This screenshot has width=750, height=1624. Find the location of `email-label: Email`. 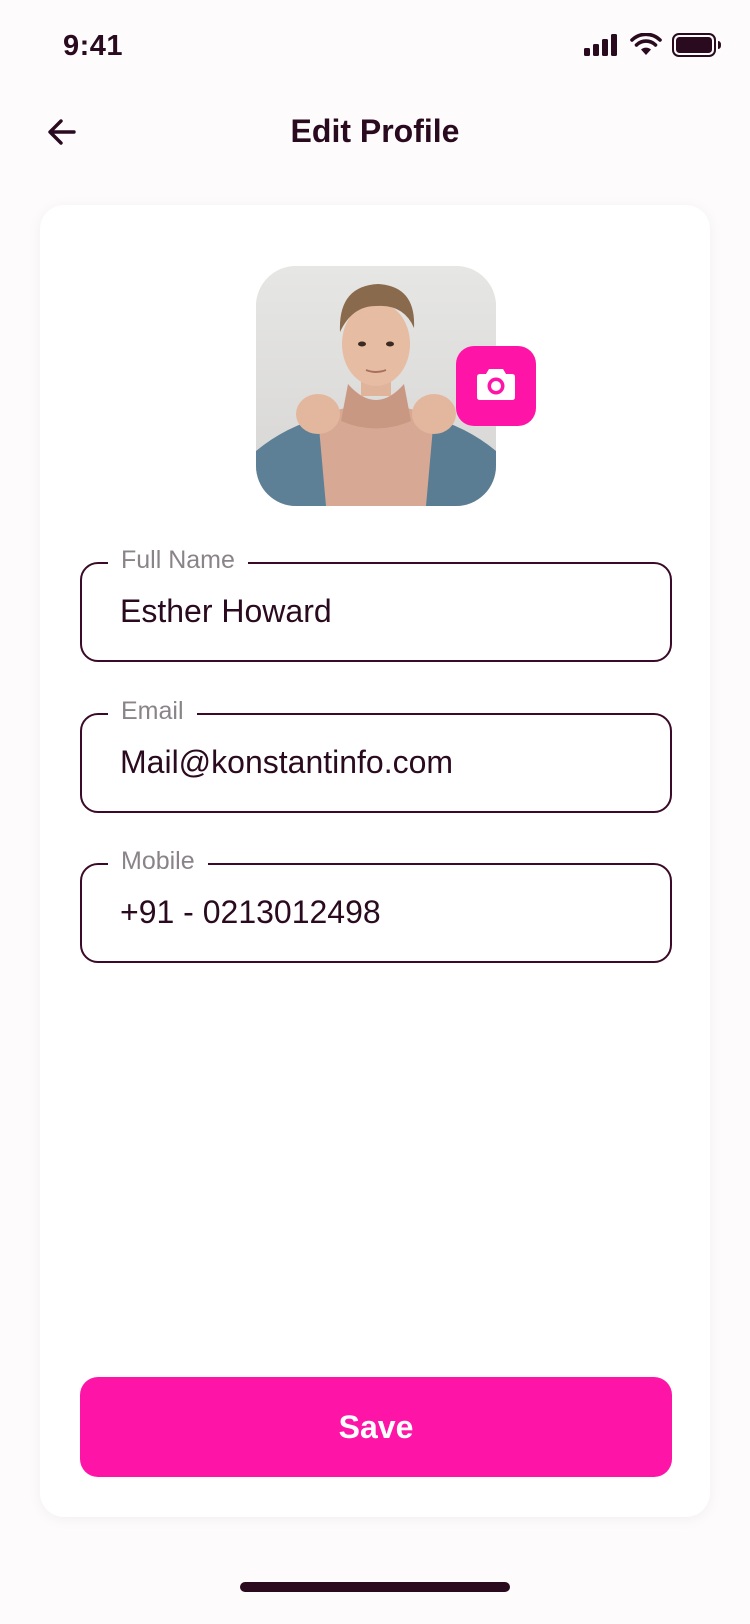

email-label: Email is located at coordinates (152, 711).